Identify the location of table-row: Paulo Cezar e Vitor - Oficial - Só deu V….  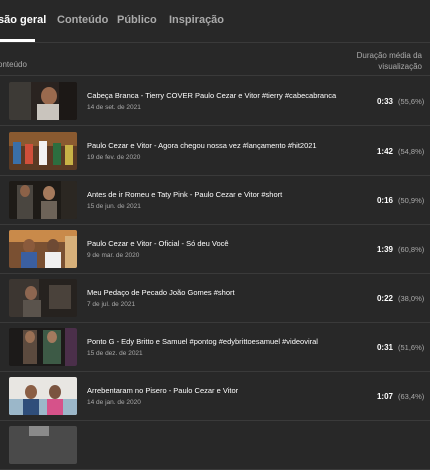
(215, 249).